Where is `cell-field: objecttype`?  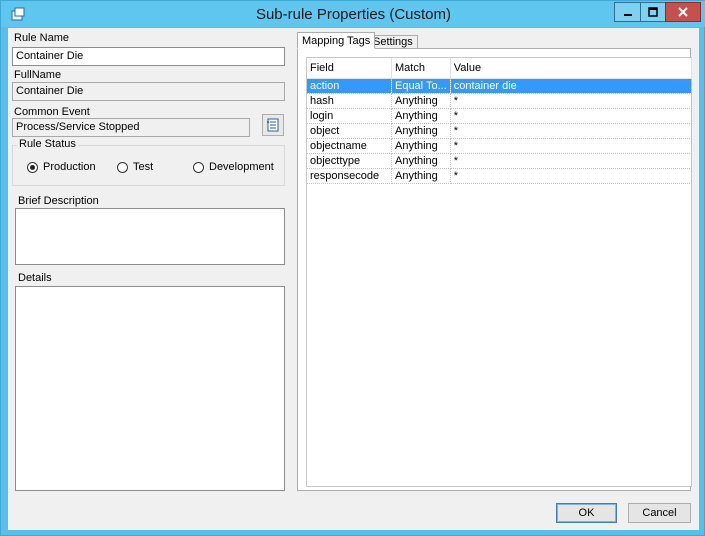 cell-field: objecttype is located at coordinates (349, 161).